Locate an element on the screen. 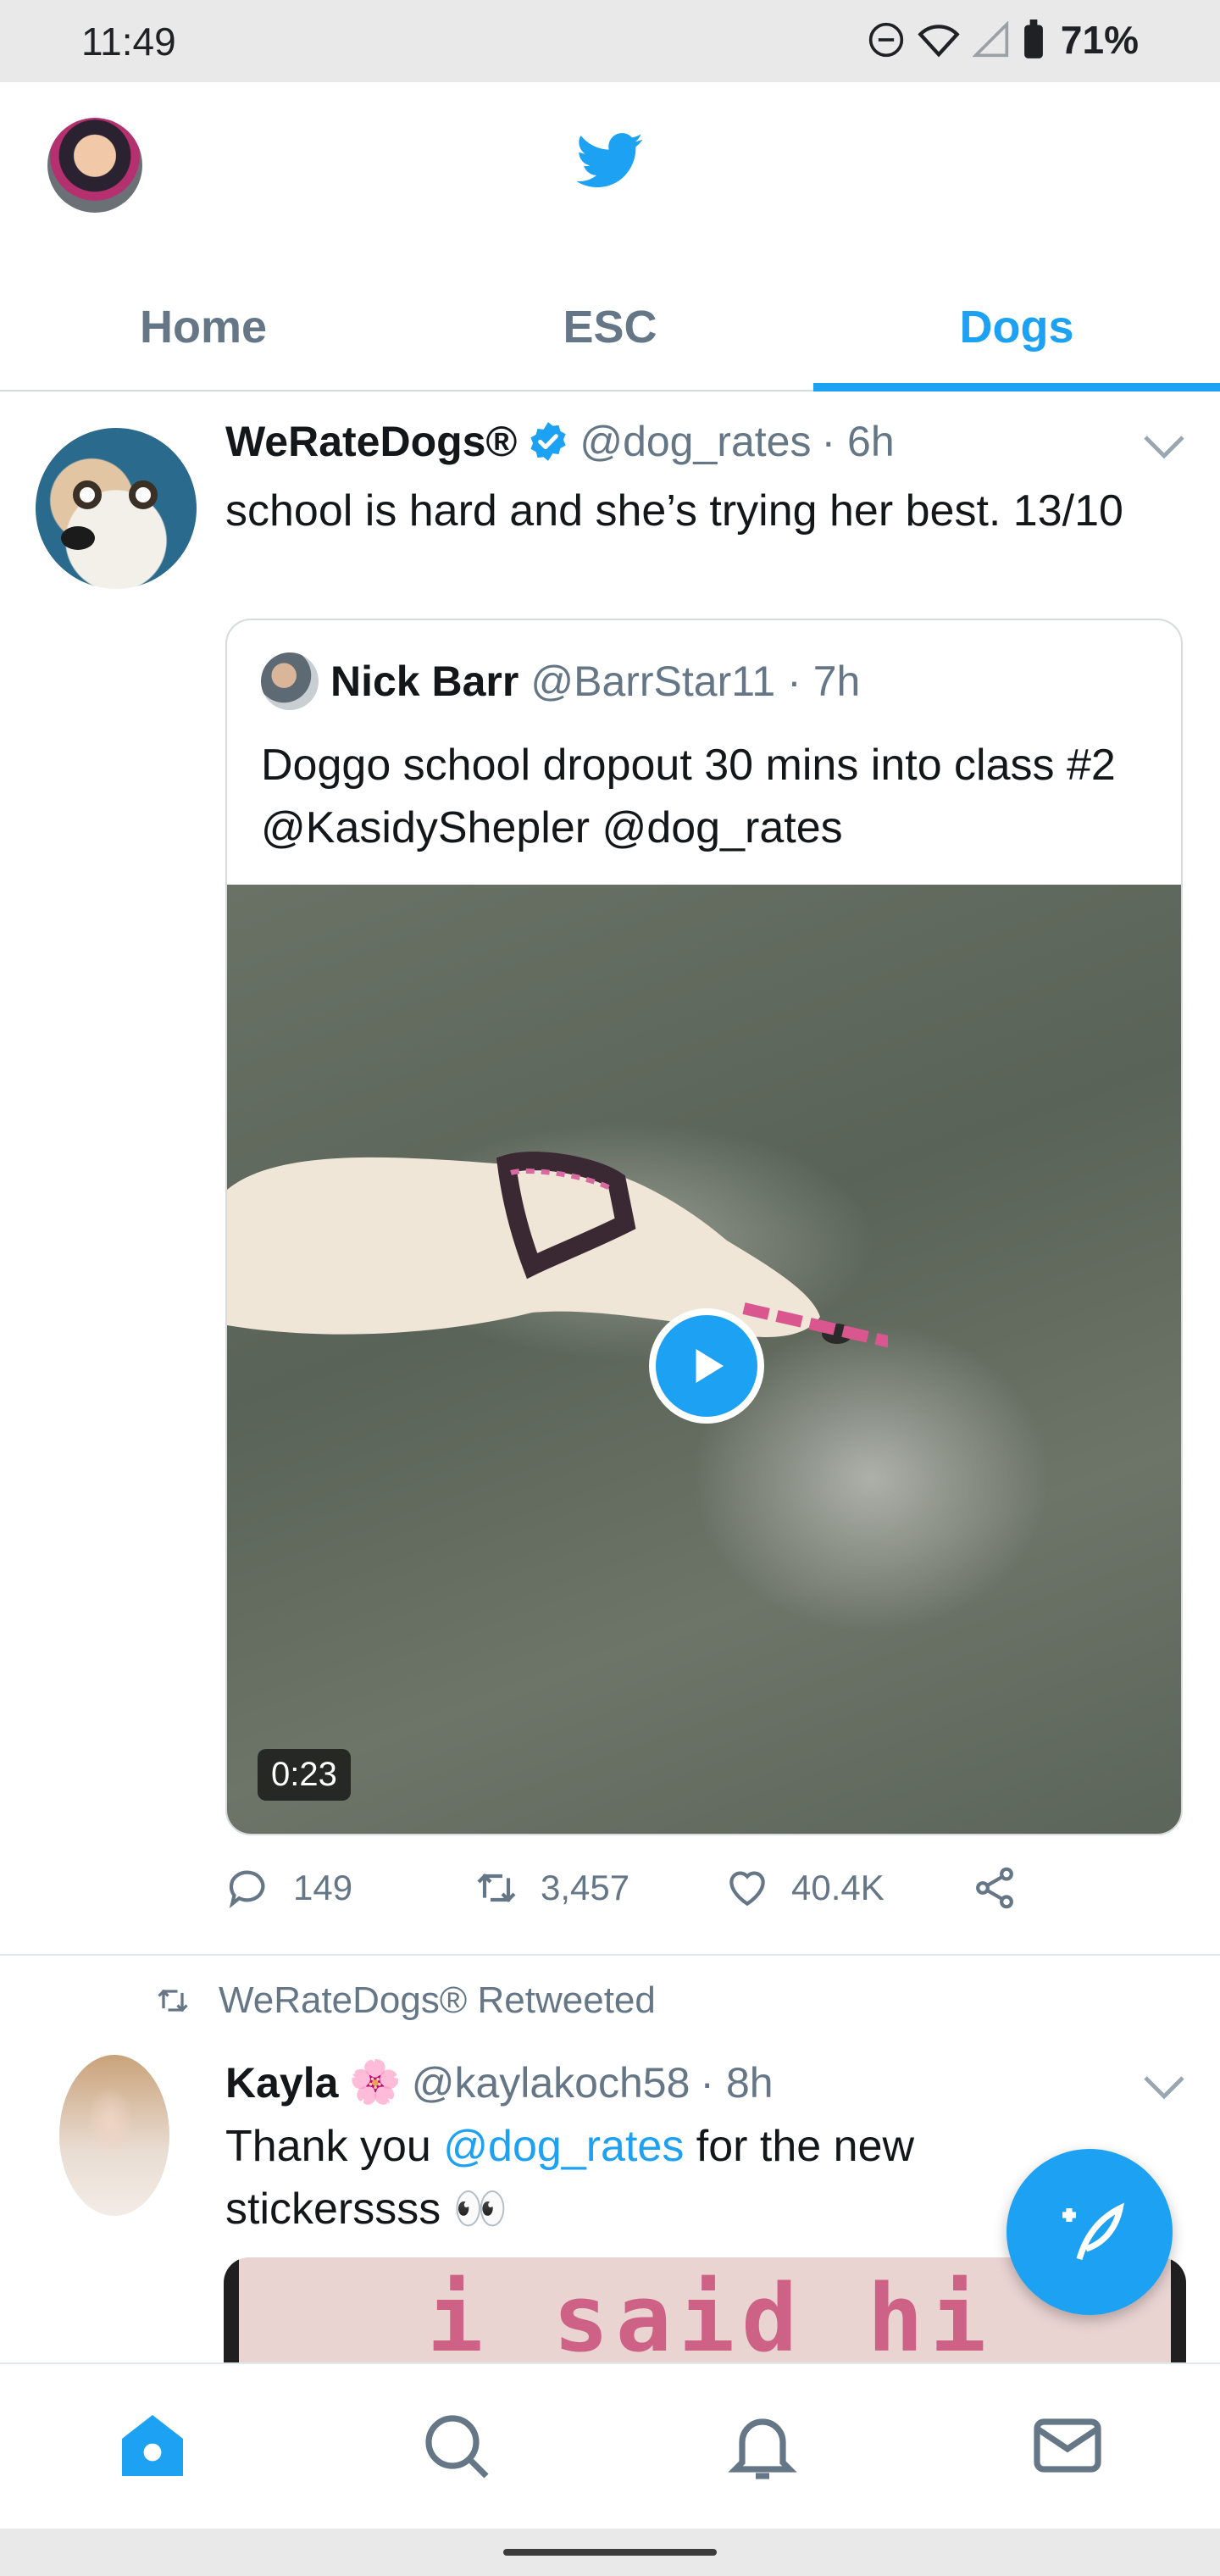 The width and height of the screenshot is (1220, 2576). tweet-author-name: WeRateDogs® is located at coordinates (371, 441).